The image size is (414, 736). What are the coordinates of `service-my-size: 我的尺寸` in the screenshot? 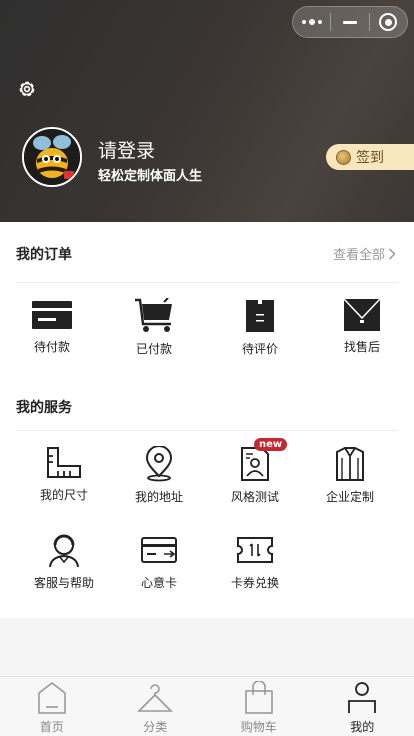 It's located at (64, 474).